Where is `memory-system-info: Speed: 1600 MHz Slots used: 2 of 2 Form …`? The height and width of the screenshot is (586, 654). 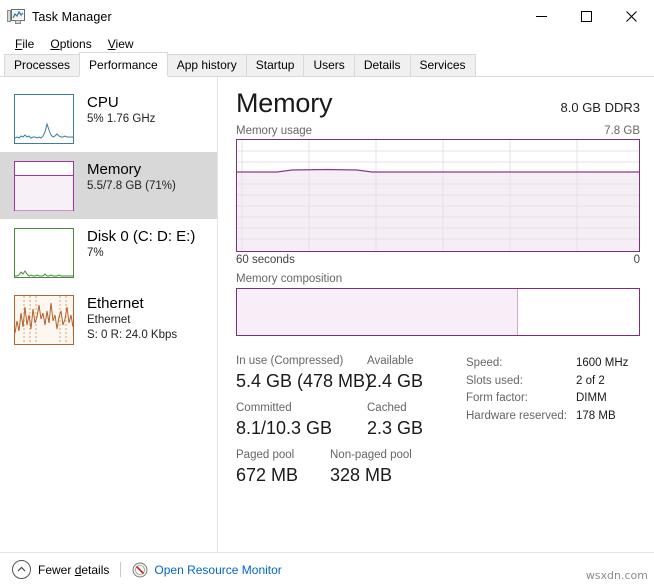 memory-system-info: Speed: 1600 MHz Slots used: 2 of 2 Form … is located at coordinates (549, 424).